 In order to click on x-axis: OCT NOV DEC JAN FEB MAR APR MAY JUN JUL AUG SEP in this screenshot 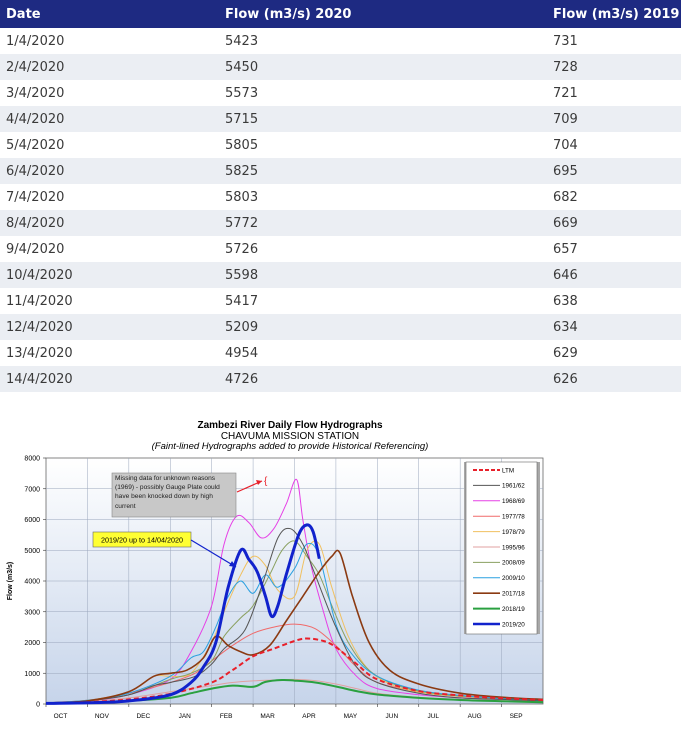, I will do `click(284, 712)`.